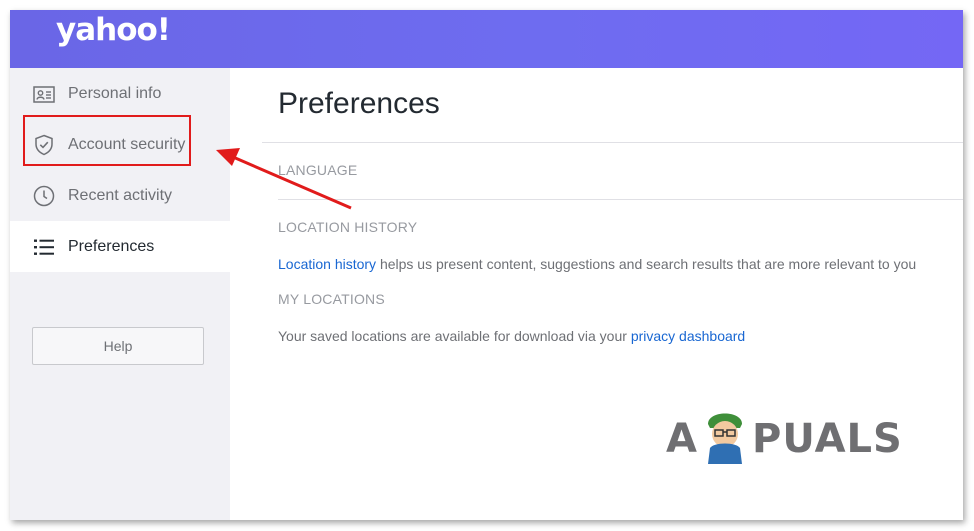 This screenshot has height=531, width=974. Describe the element at coordinates (725, 438) in the screenshot. I see `mascot-icon` at that location.